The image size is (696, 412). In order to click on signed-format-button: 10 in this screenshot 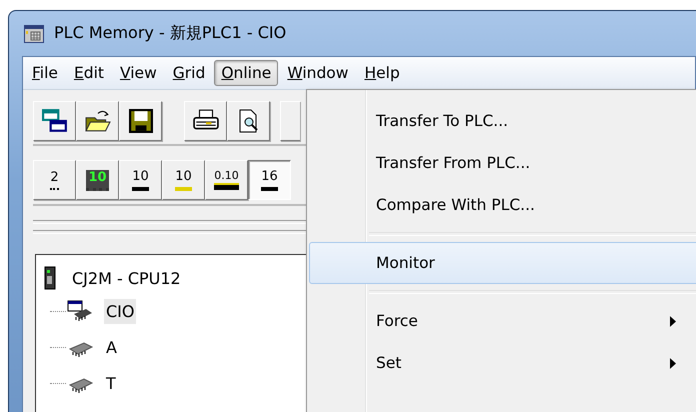, I will do `click(183, 180)`.